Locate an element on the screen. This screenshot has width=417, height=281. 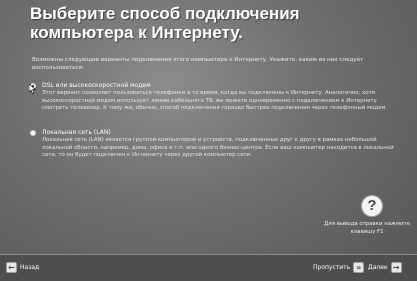
option-dsl-label: DSL или высокоскоростной модем is located at coordinates (221, 86).